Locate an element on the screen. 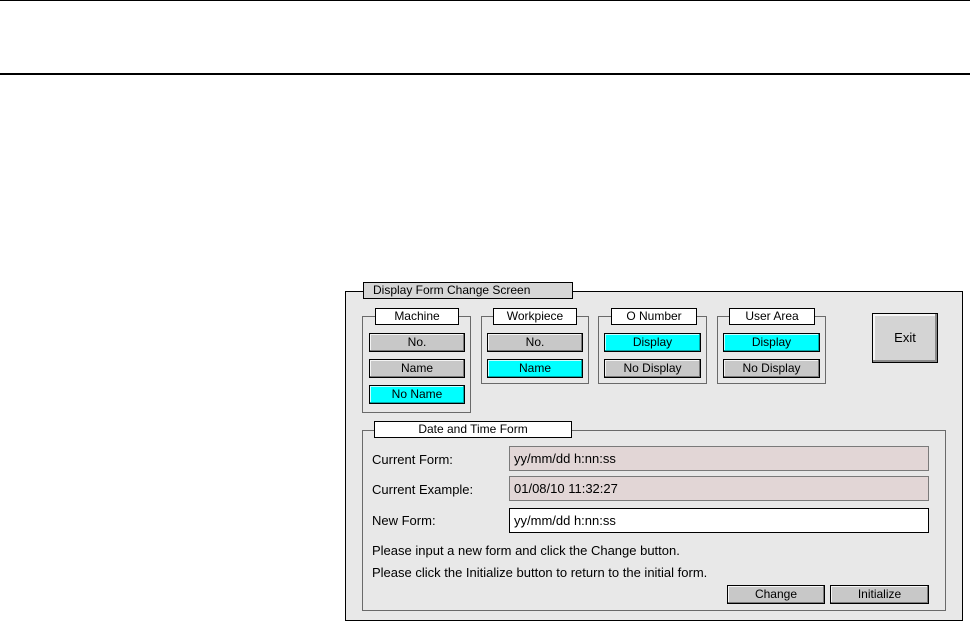 The width and height of the screenshot is (970, 628). current-example-field: 01/08/10 11:32:27 is located at coordinates (719, 488).